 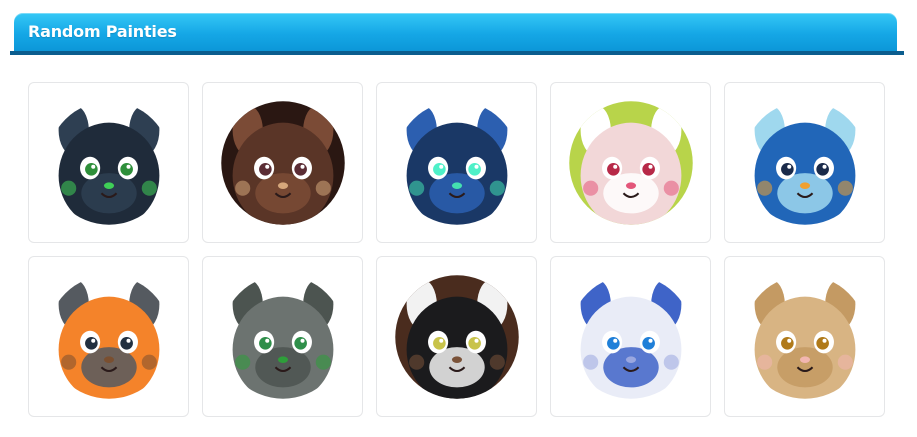 What do you see at coordinates (455, 32) in the screenshot?
I see `panel-header: Random Painties` at bounding box center [455, 32].